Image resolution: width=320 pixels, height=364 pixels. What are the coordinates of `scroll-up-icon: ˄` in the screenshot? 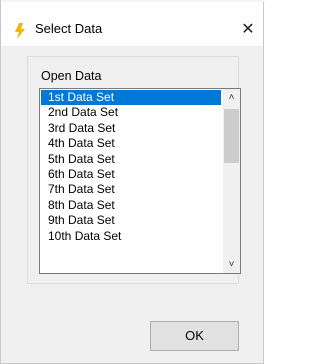 It's located at (231, 97).